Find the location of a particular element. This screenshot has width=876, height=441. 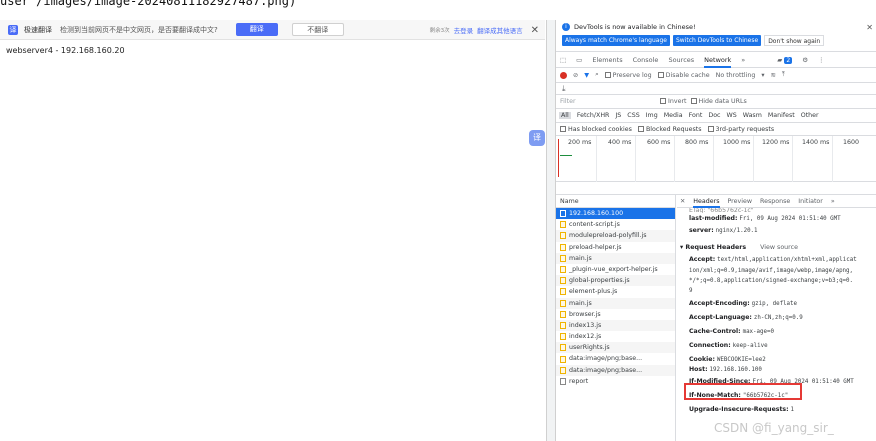

request-row: content-script.js is located at coordinates (615, 224).